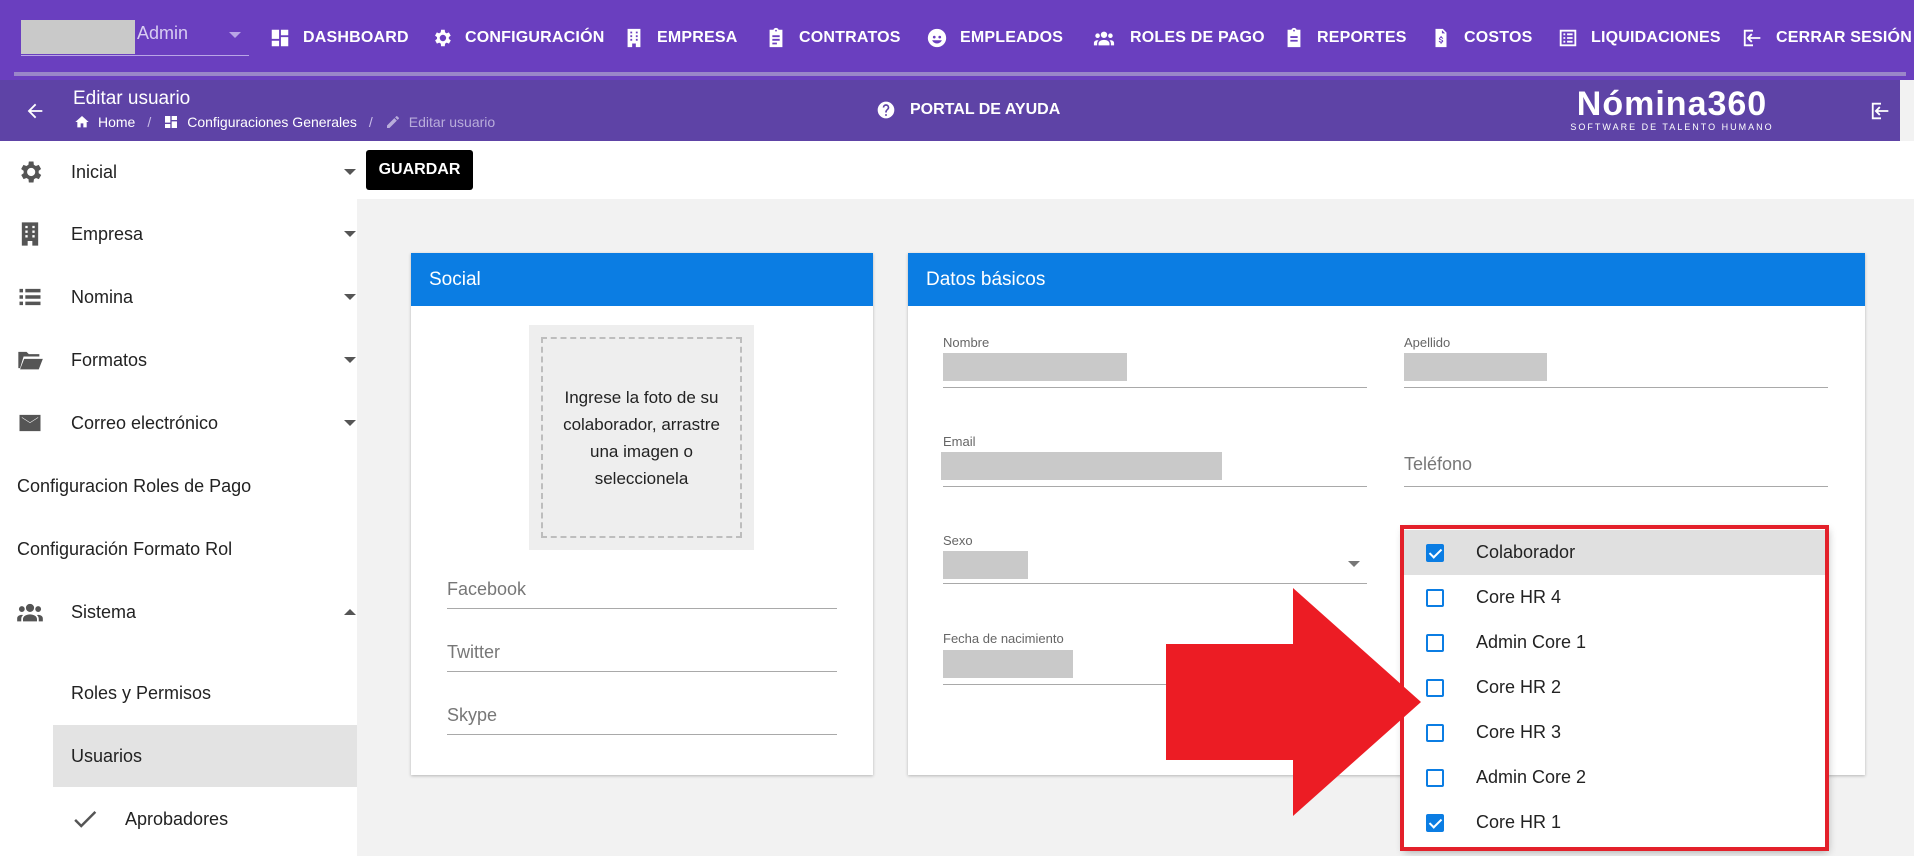  I want to click on nombre-label: Nombre, so click(966, 342).